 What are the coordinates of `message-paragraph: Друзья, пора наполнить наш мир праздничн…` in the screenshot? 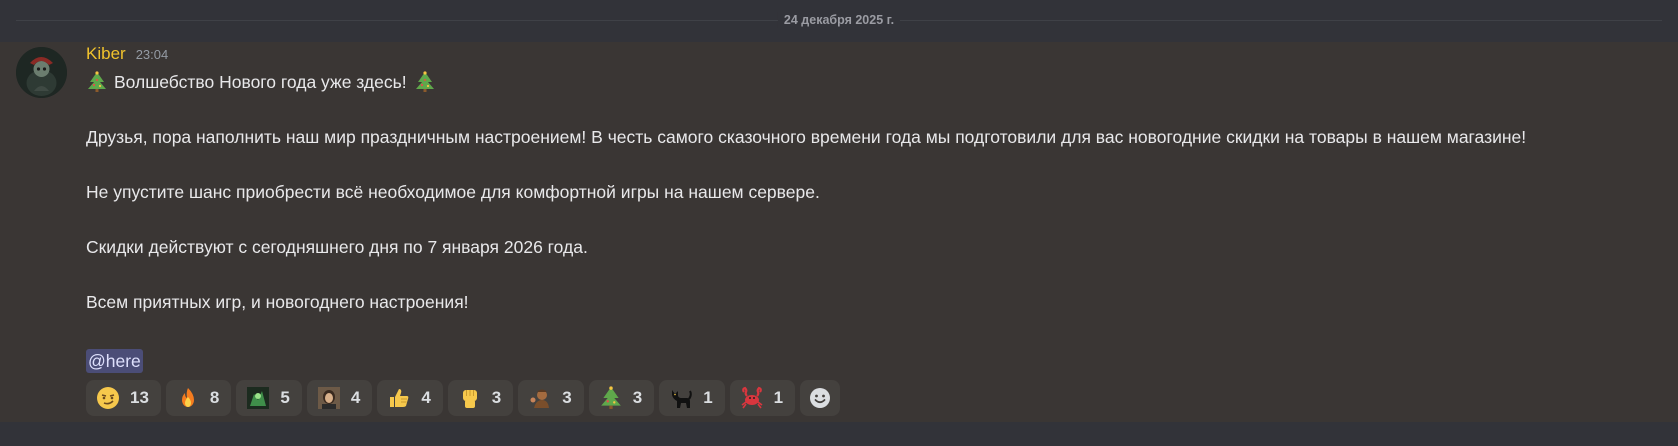 It's located at (806, 137).